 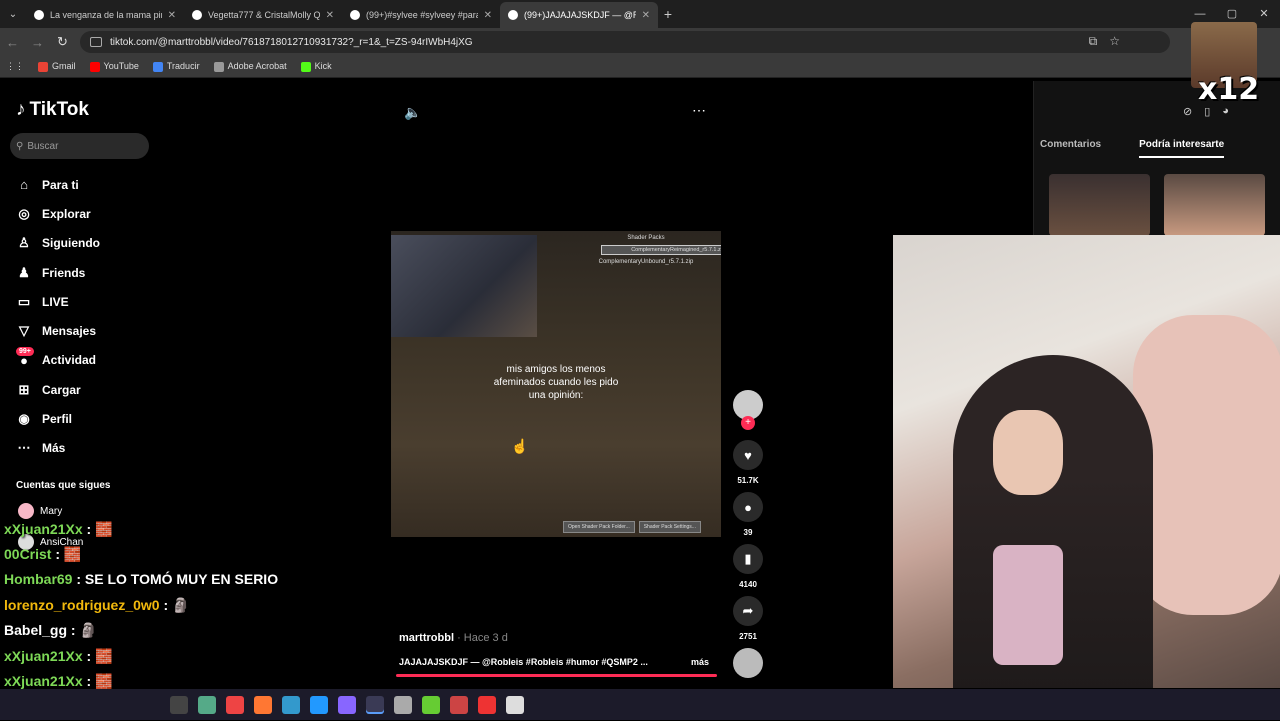 What do you see at coordinates (52, 110) in the screenshot?
I see `tiktok-logo: ♪ TikTok` at bounding box center [52, 110].